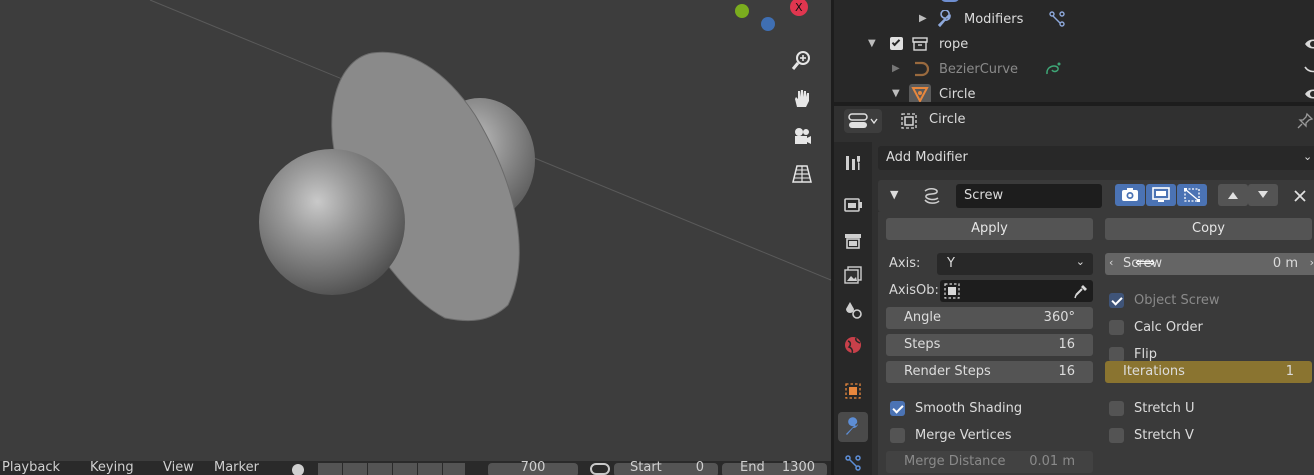 This screenshot has width=1314, height=475. I want to click on eye-closed-icon, so click(1309, 69).